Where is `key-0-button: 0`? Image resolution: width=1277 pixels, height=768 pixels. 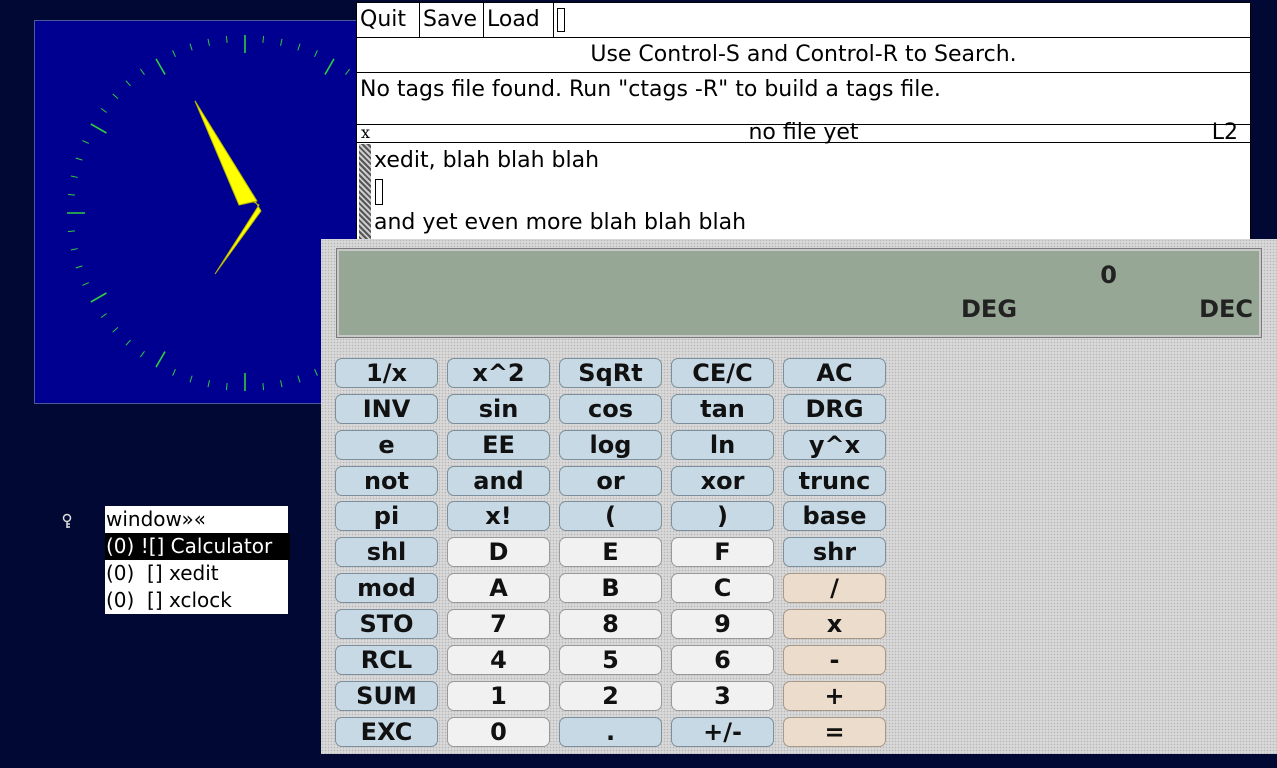 key-0-button: 0 is located at coordinates (498, 732).